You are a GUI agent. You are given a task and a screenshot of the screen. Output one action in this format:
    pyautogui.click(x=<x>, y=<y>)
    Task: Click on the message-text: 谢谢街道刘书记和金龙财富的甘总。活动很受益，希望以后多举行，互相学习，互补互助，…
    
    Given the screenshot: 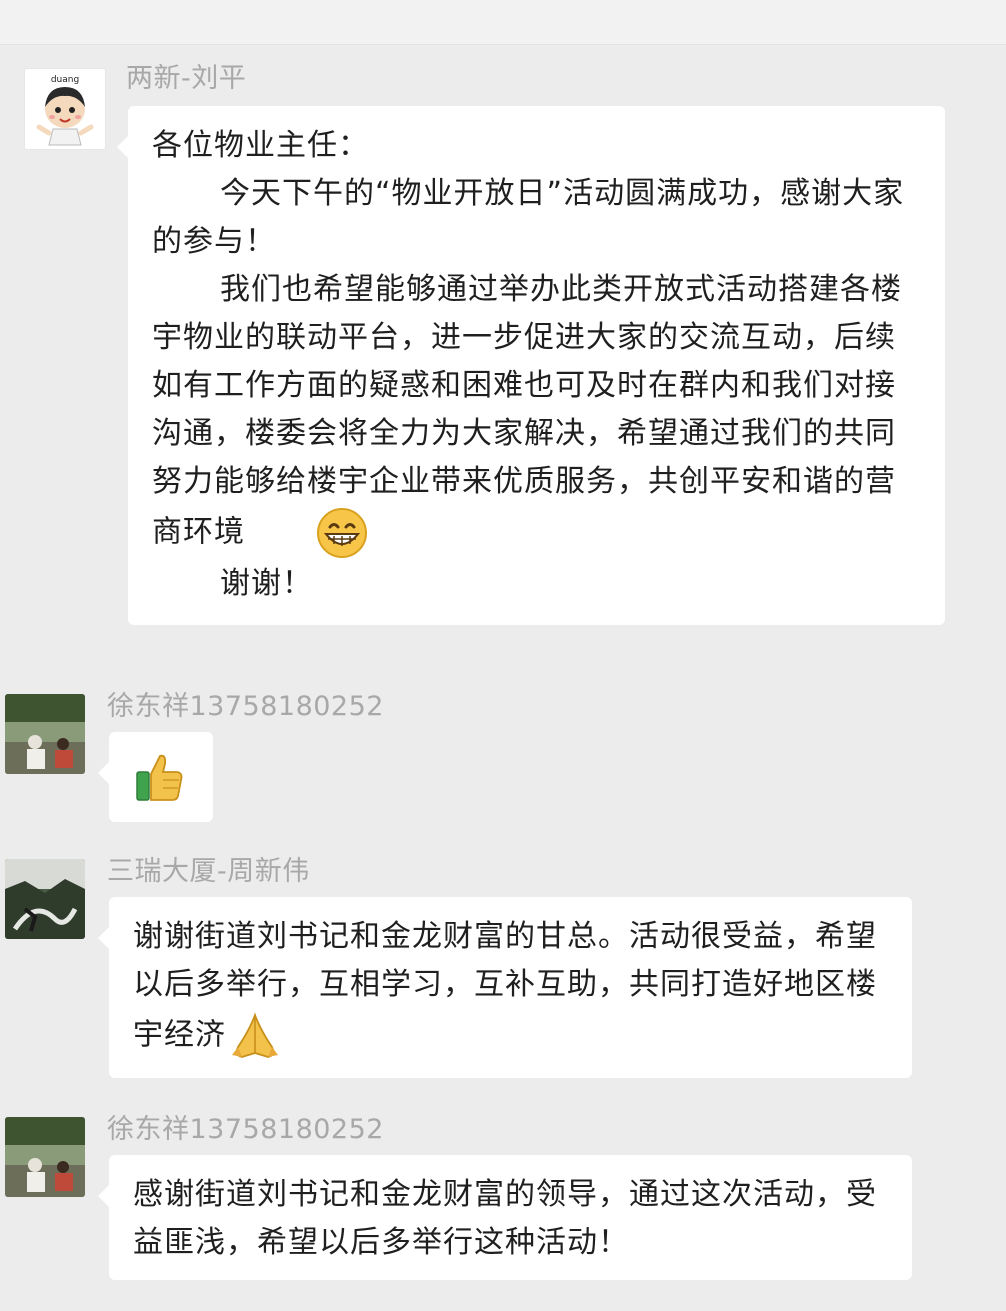 What is the action you would take?
    pyautogui.click(x=511, y=988)
    